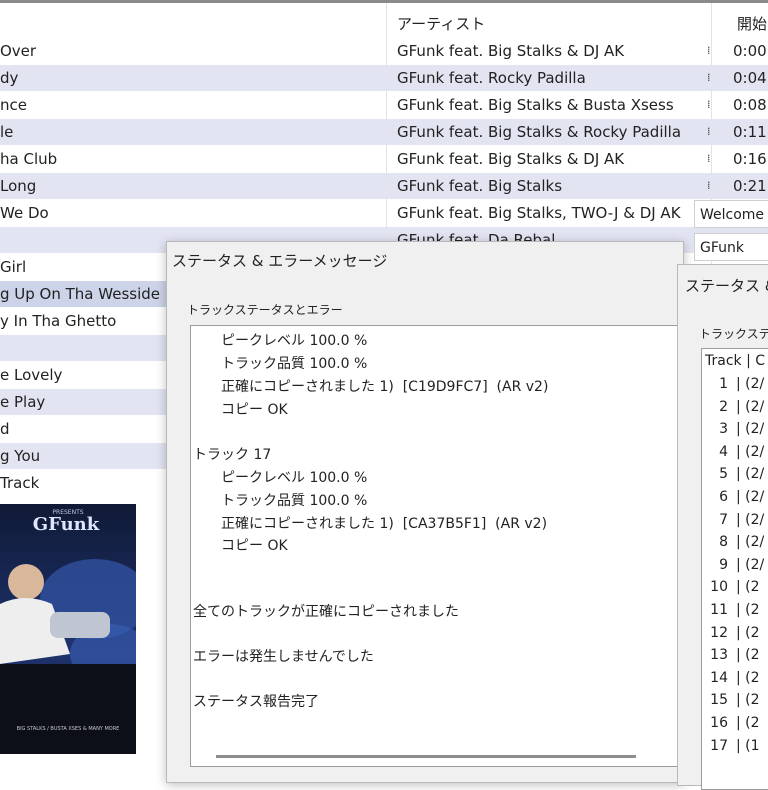 The height and width of the screenshot is (790, 768). What do you see at coordinates (719, 655) in the screenshot?
I see `track-number: 13` at bounding box center [719, 655].